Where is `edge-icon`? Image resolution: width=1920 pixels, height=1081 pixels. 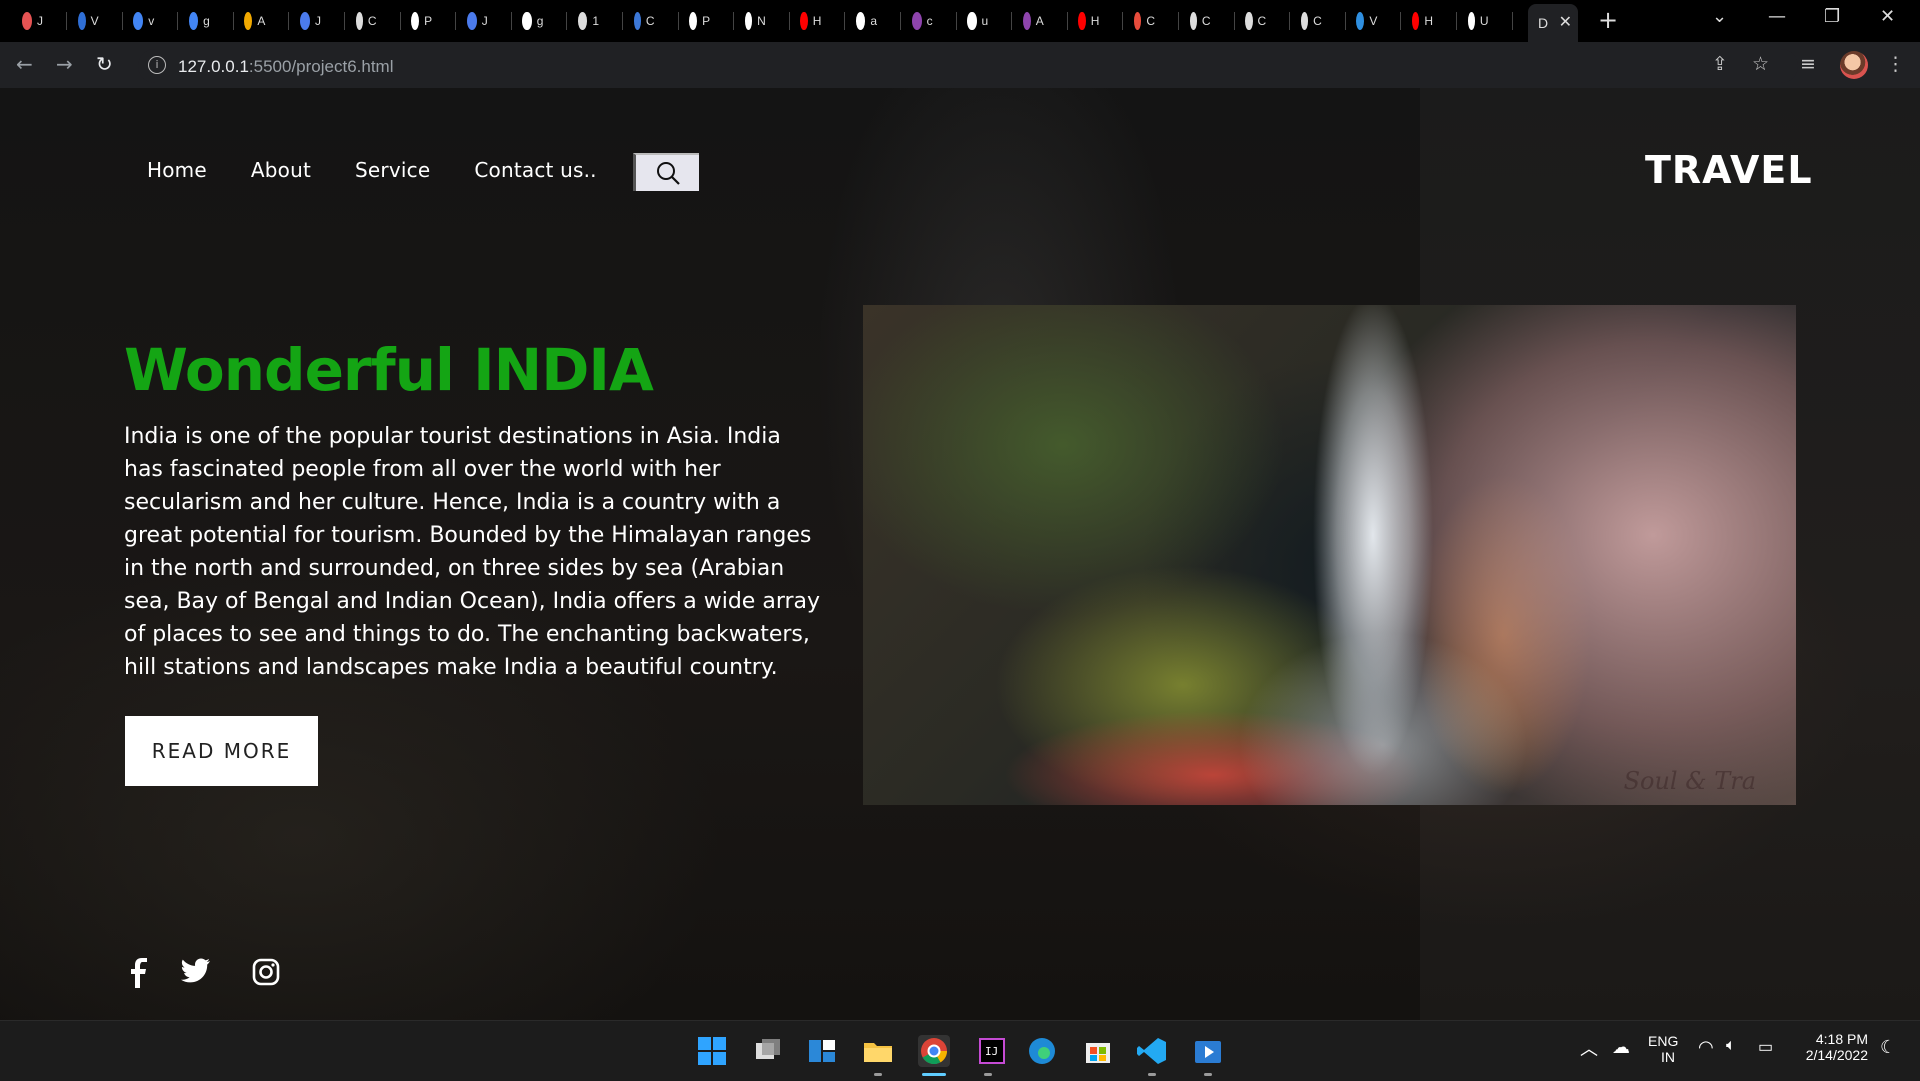
edge-icon is located at coordinates (1042, 1051).